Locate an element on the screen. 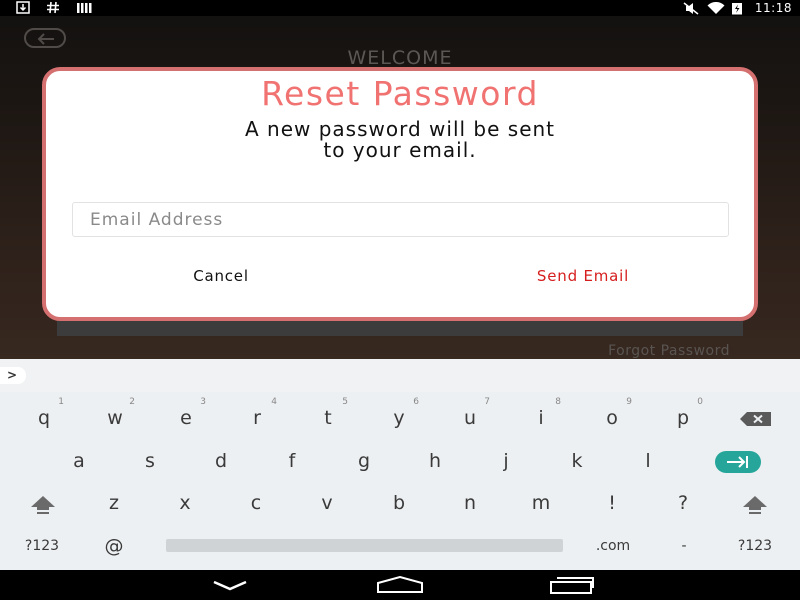  key-l: l is located at coordinates (648, 461).